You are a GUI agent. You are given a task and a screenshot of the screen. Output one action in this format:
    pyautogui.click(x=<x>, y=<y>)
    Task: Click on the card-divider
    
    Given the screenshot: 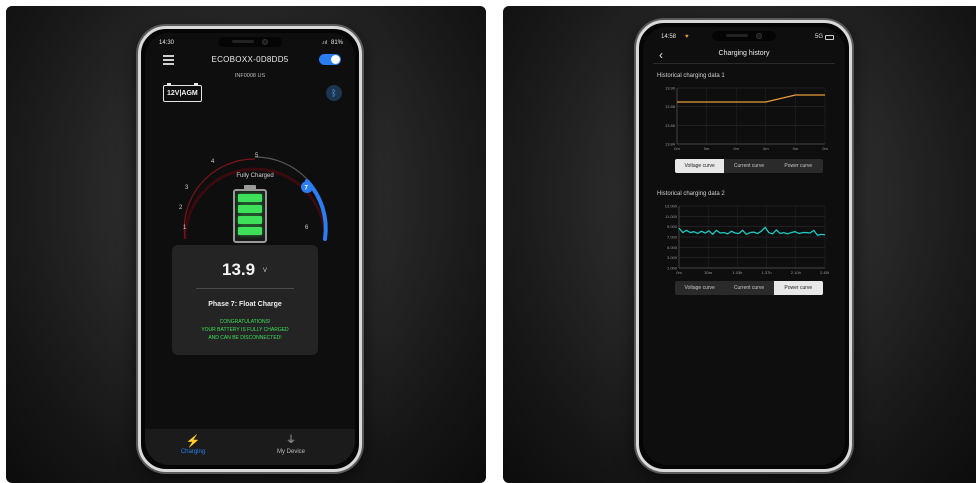 What is the action you would take?
    pyautogui.click(x=245, y=288)
    